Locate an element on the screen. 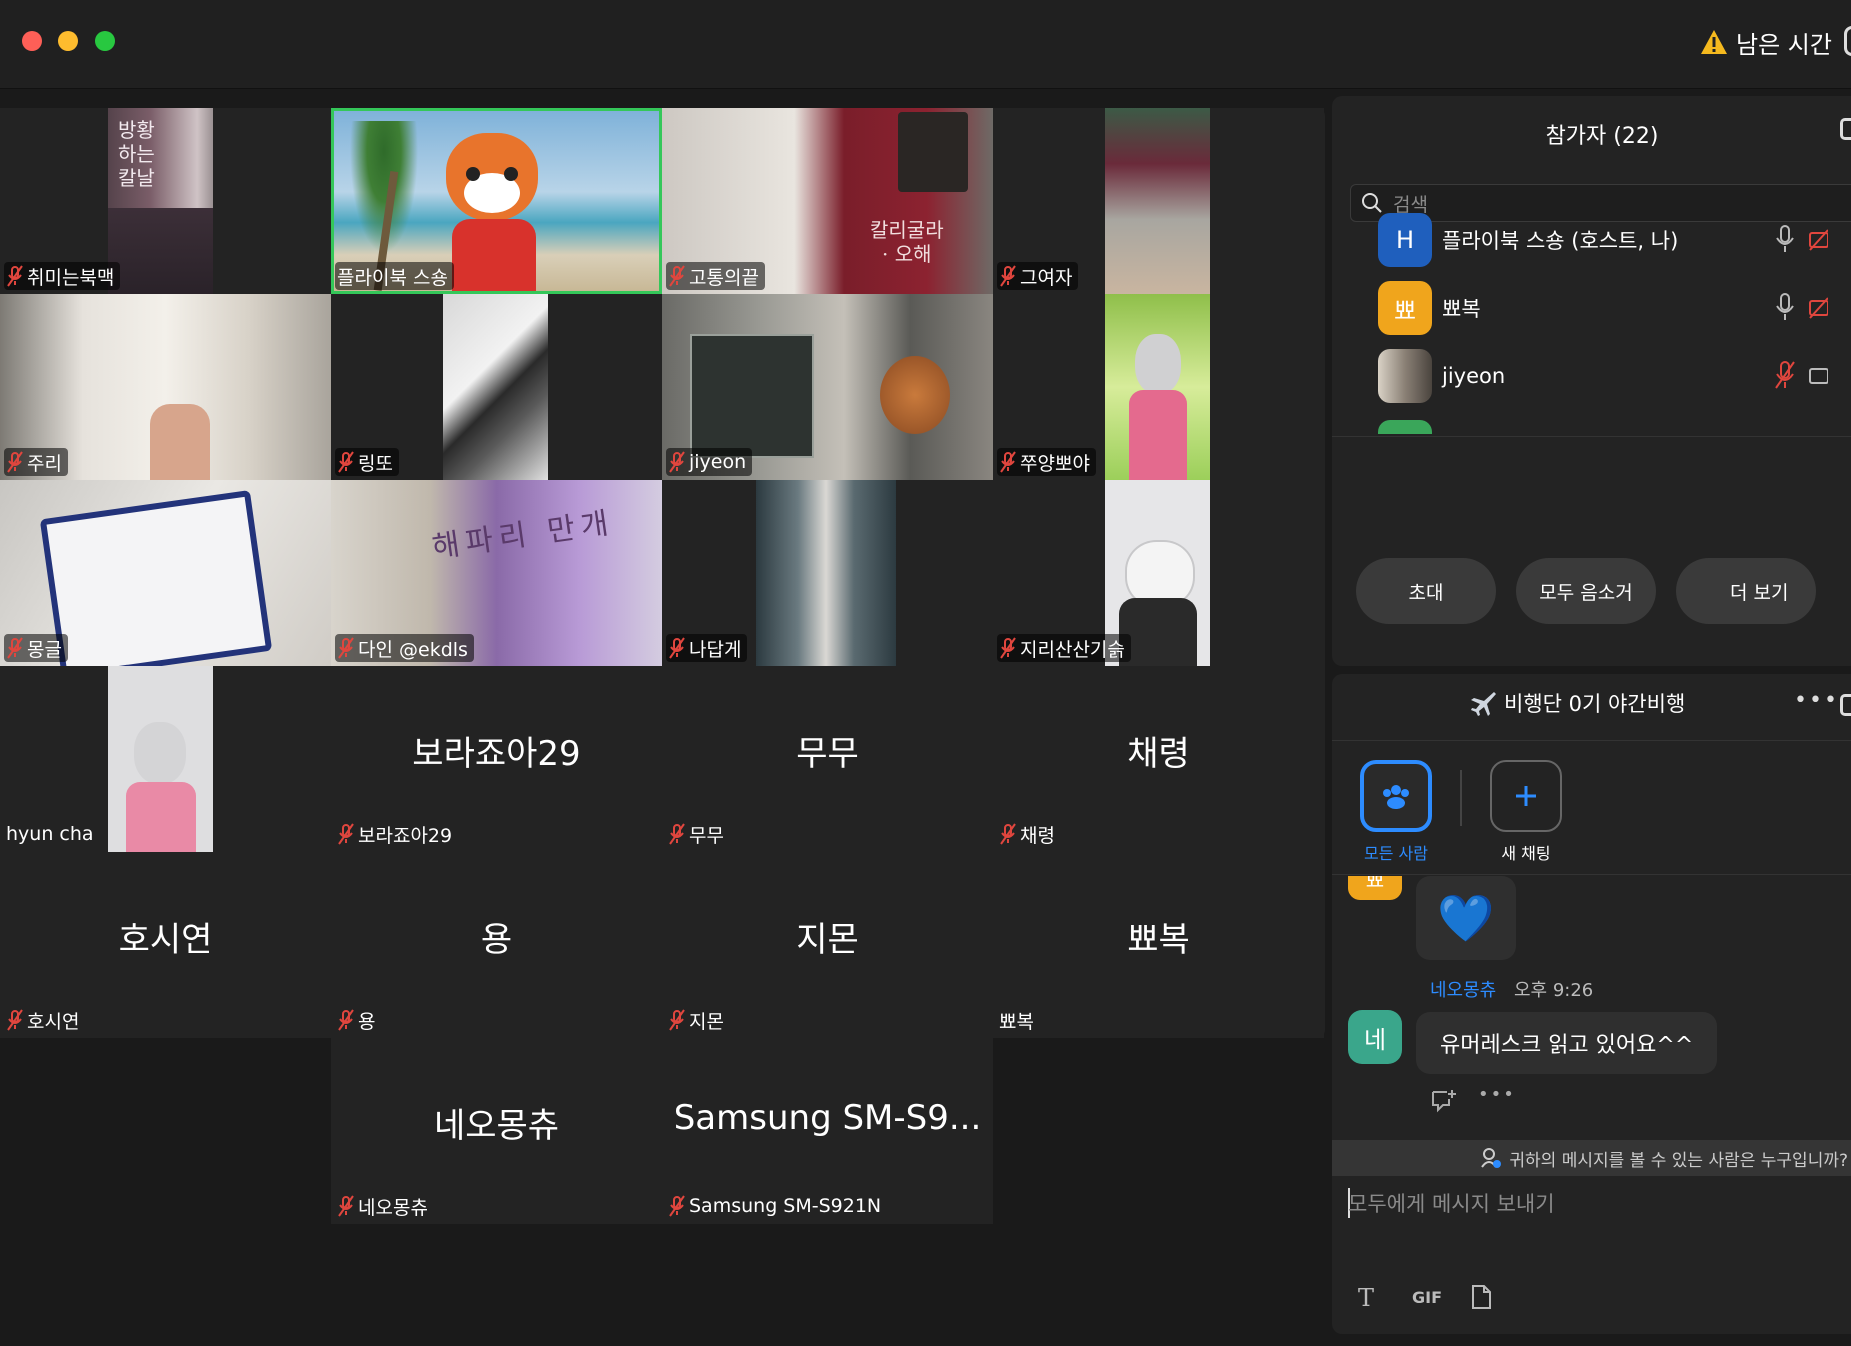  video-tile: 지리산산기슭 is located at coordinates (1158, 573).